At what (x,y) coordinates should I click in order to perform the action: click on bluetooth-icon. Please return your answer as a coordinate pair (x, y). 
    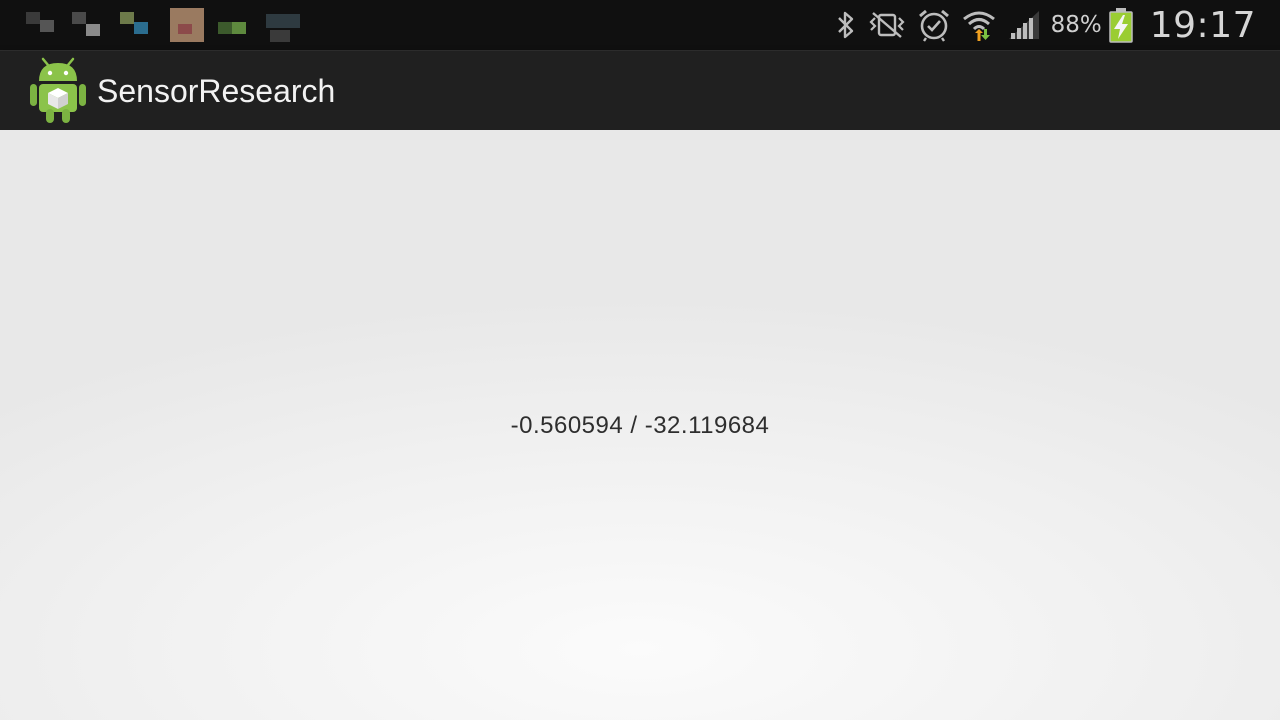
    Looking at the image, I should click on (845, 25).